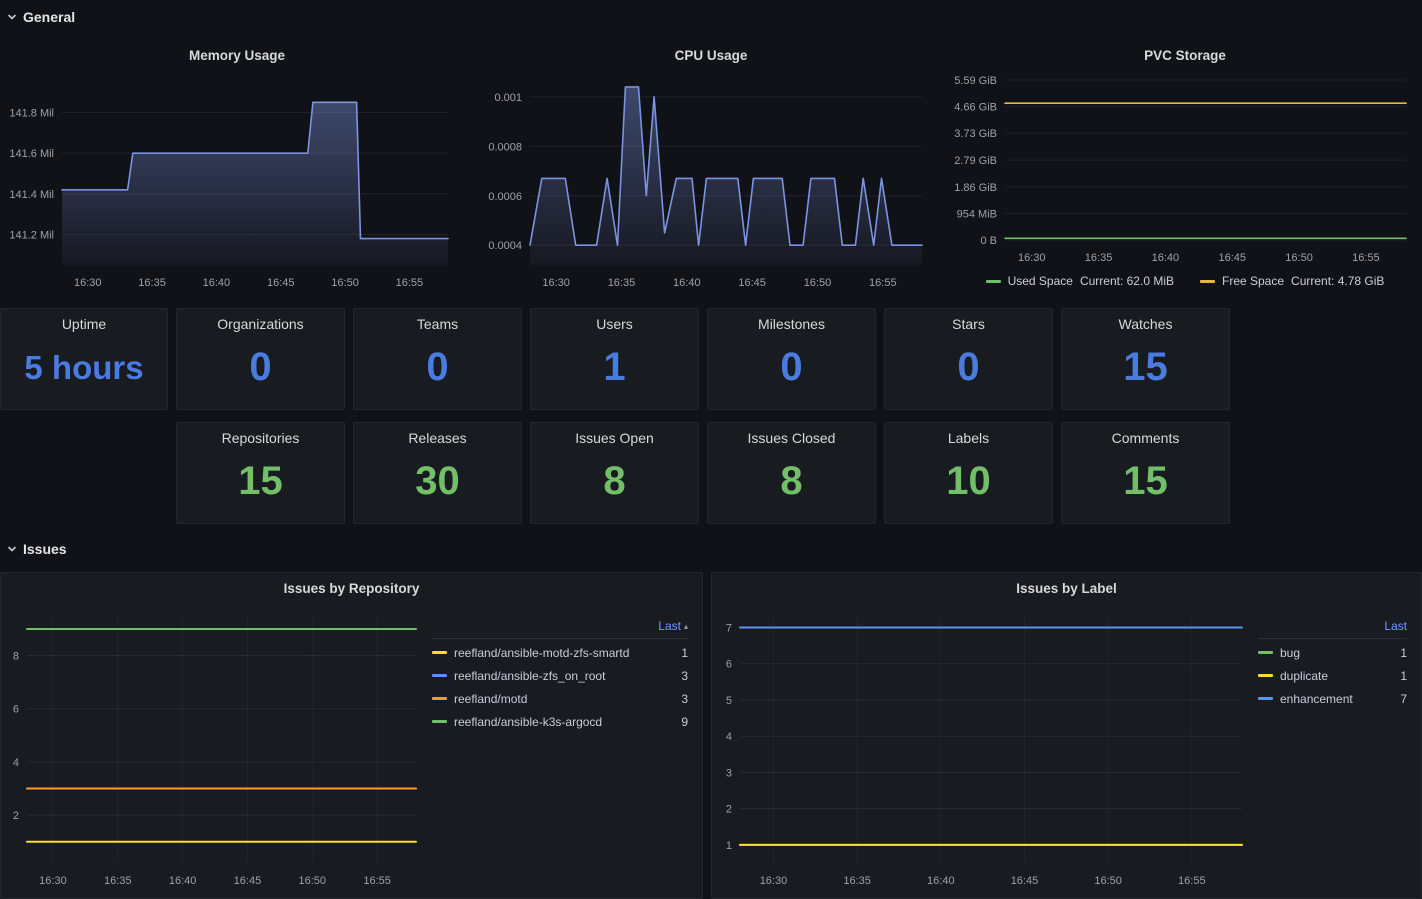  Describe the element at coordinates (968, 481) in the screenshot. I see `stat-value: 10` at that location.